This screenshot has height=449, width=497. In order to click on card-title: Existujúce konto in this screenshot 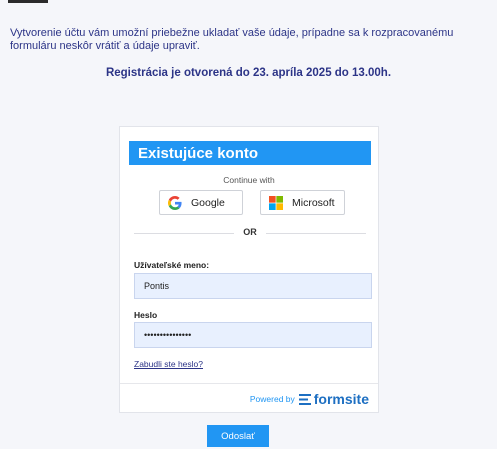, I will do `click(250, 153)`.